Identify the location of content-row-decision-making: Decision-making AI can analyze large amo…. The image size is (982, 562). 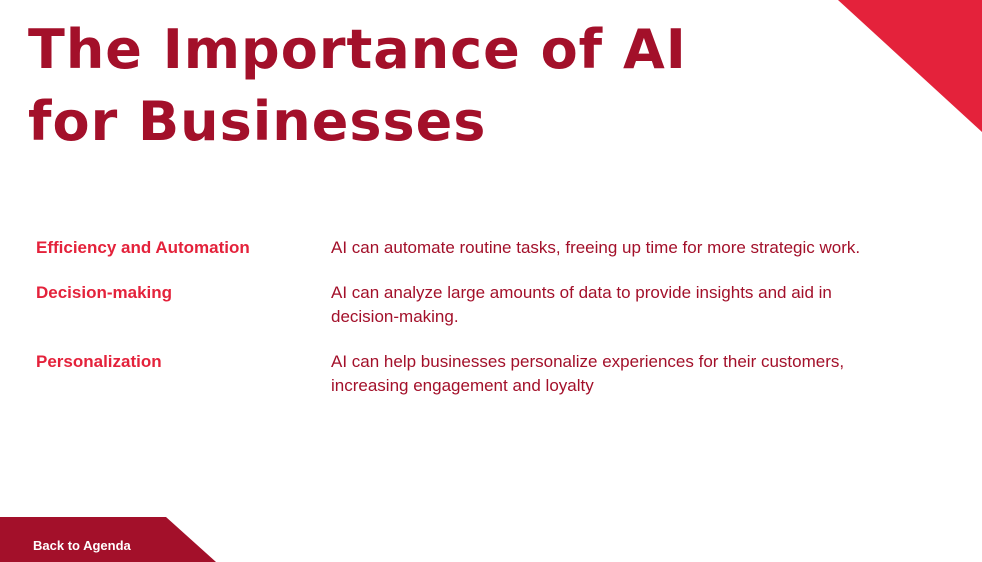
(486, 305).